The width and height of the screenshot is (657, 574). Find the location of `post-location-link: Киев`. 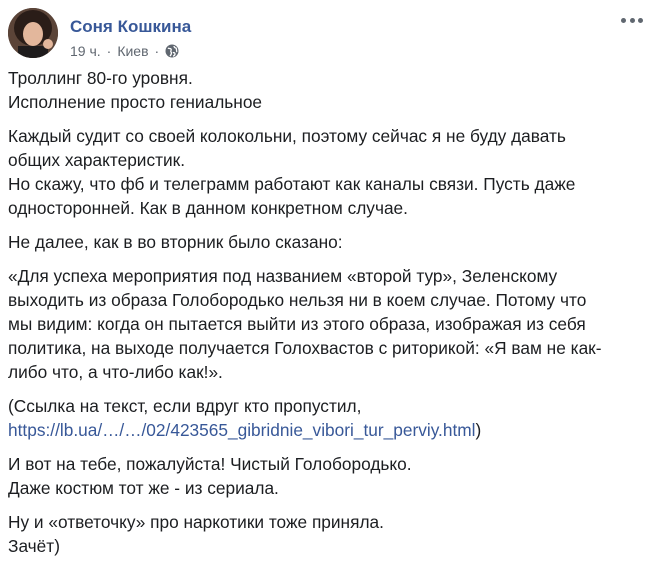

post-location-link: Киев is located at coordinates (132, 51).